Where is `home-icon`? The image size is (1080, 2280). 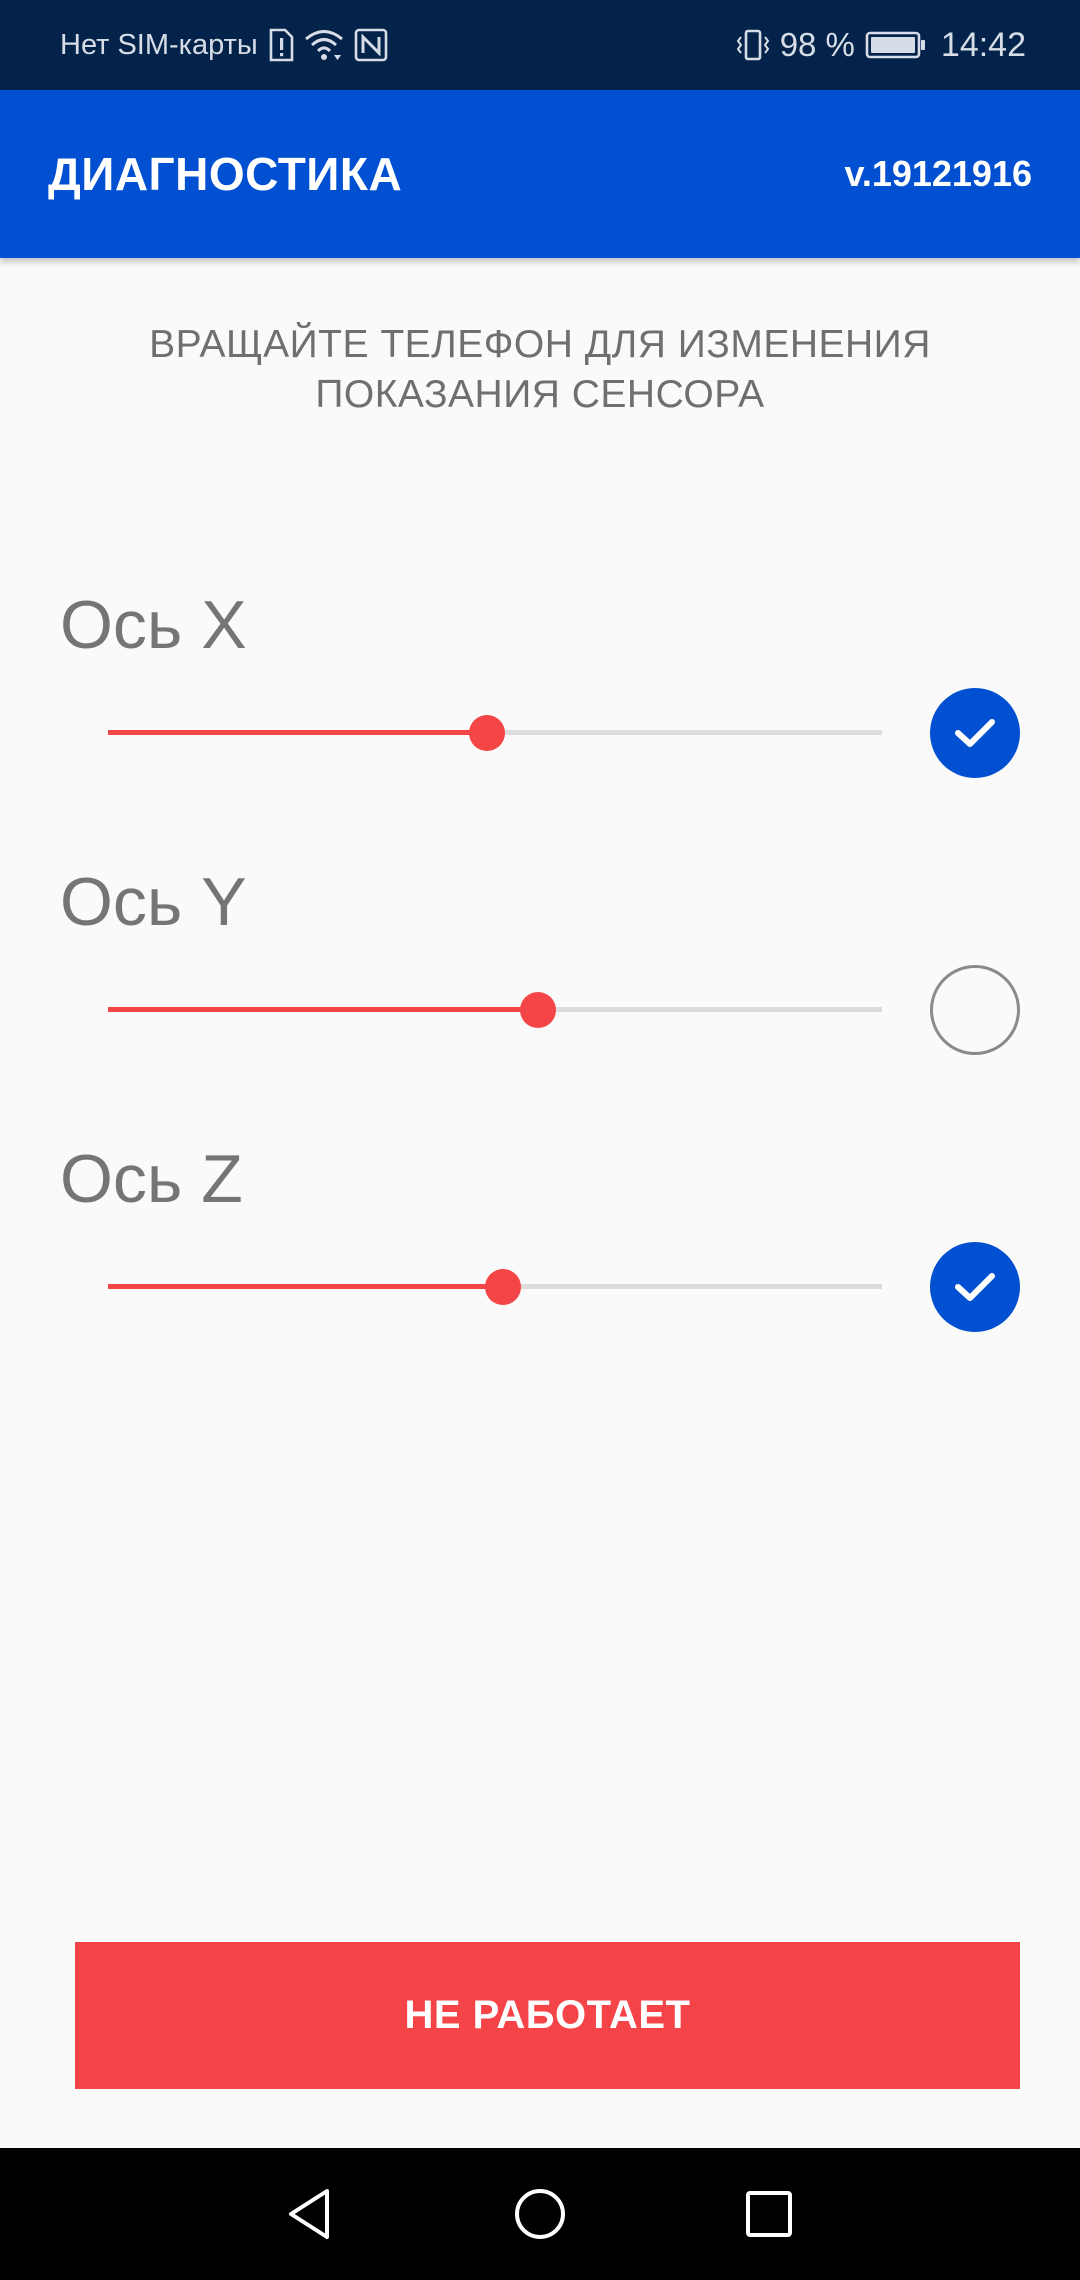 home-icon is located at coordinates (540, 2214).